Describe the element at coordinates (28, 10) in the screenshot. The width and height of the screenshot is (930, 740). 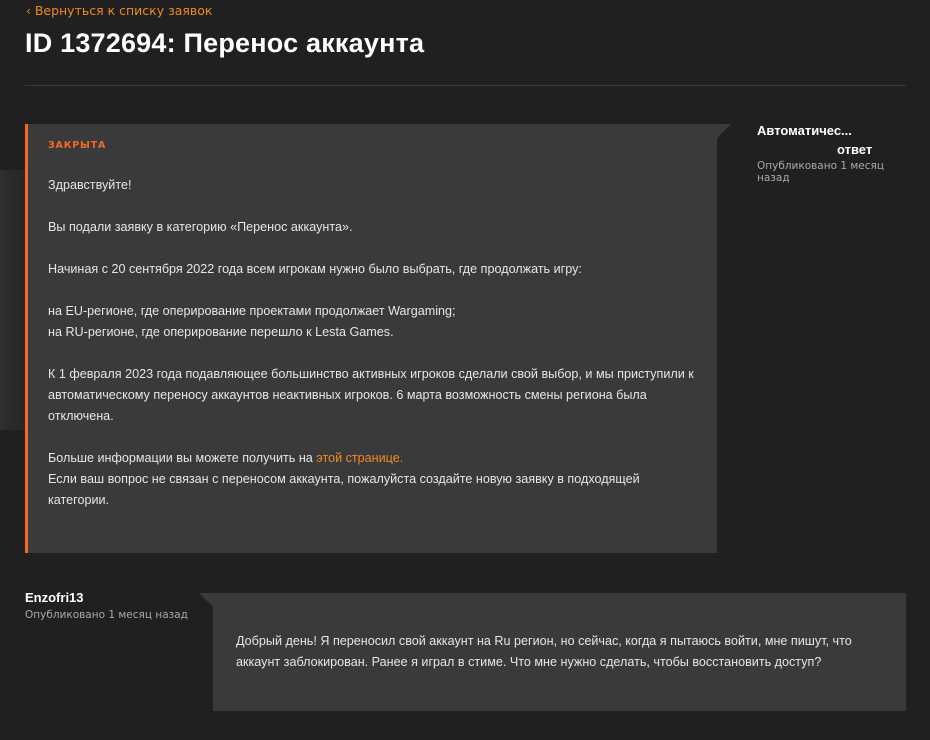
I see `chevron-left-icon: ‹` at that location.